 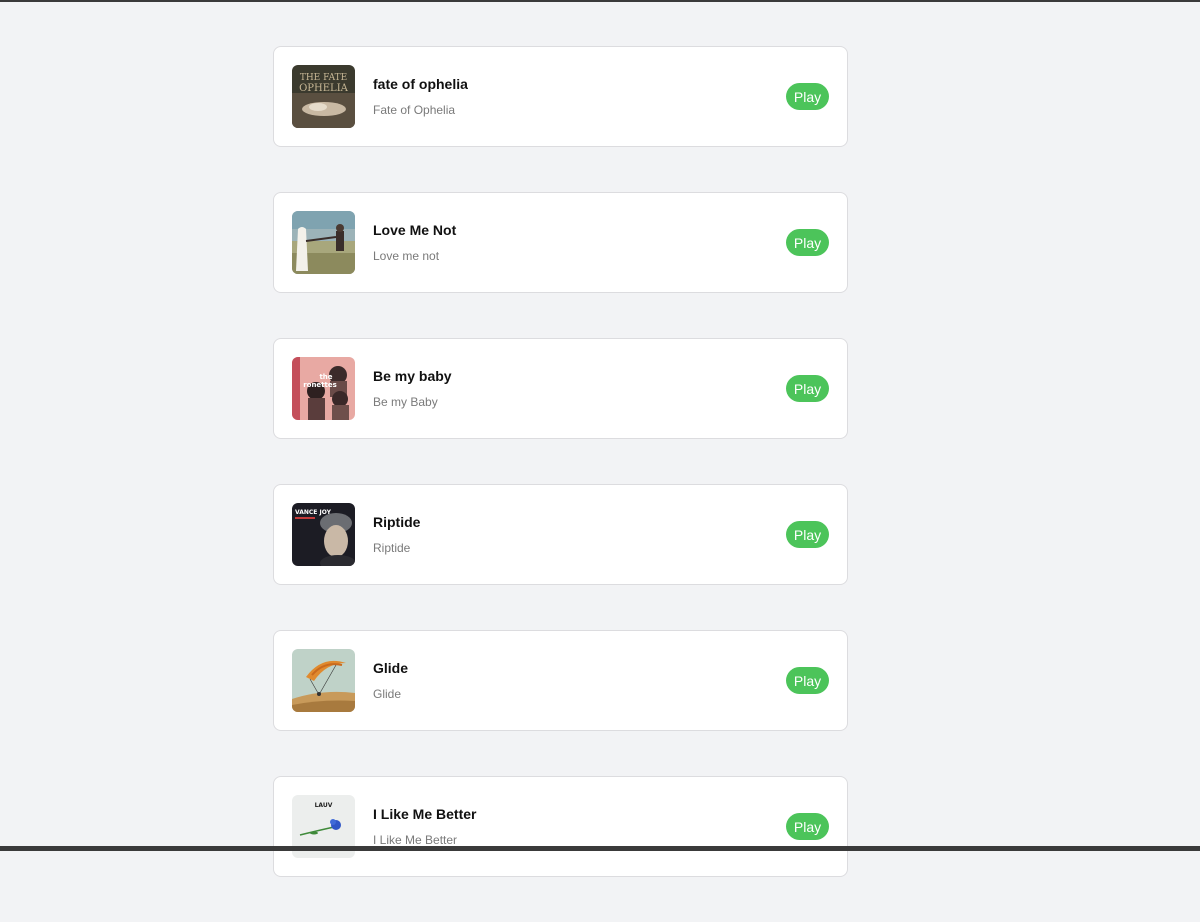 What do you see at coordinates (600, 1) in the screenshot?
I see `window-top-border` at bounding box center [600, 1].